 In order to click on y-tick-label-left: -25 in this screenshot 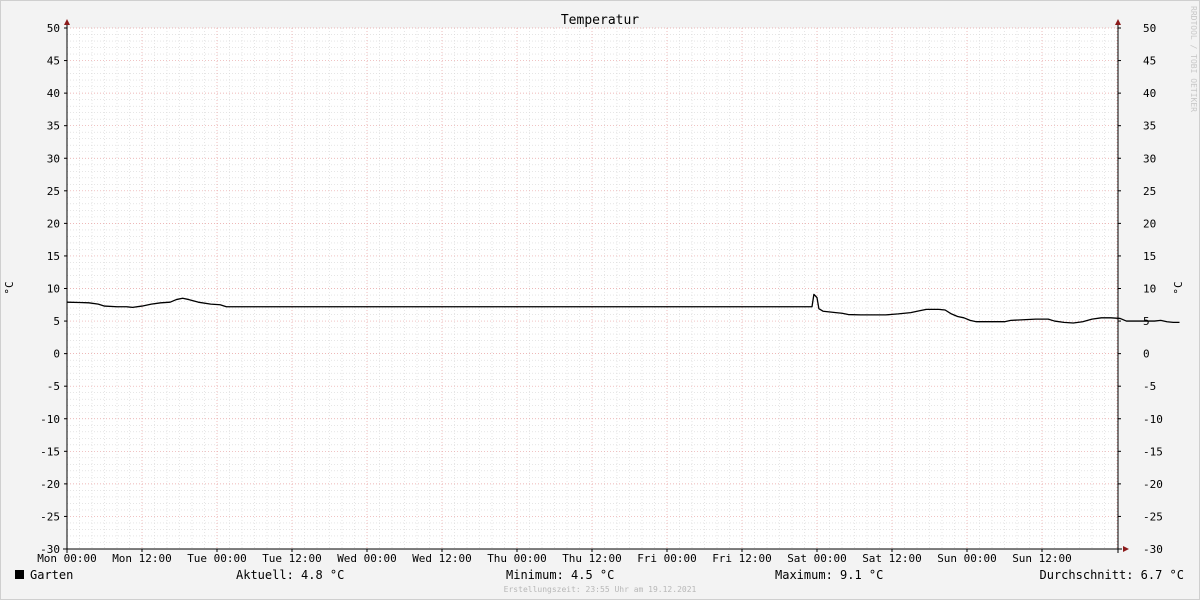, I will do `click(50, 516)`.